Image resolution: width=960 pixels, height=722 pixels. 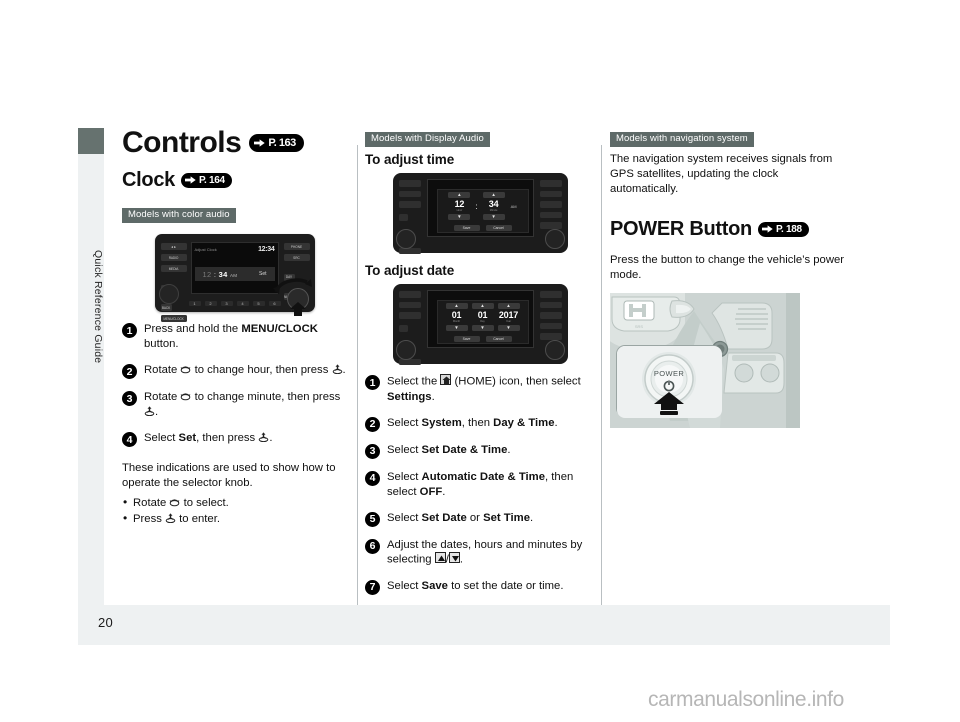 I want to click on color-audio-button-back: BACK, so click(x=166, y=308).